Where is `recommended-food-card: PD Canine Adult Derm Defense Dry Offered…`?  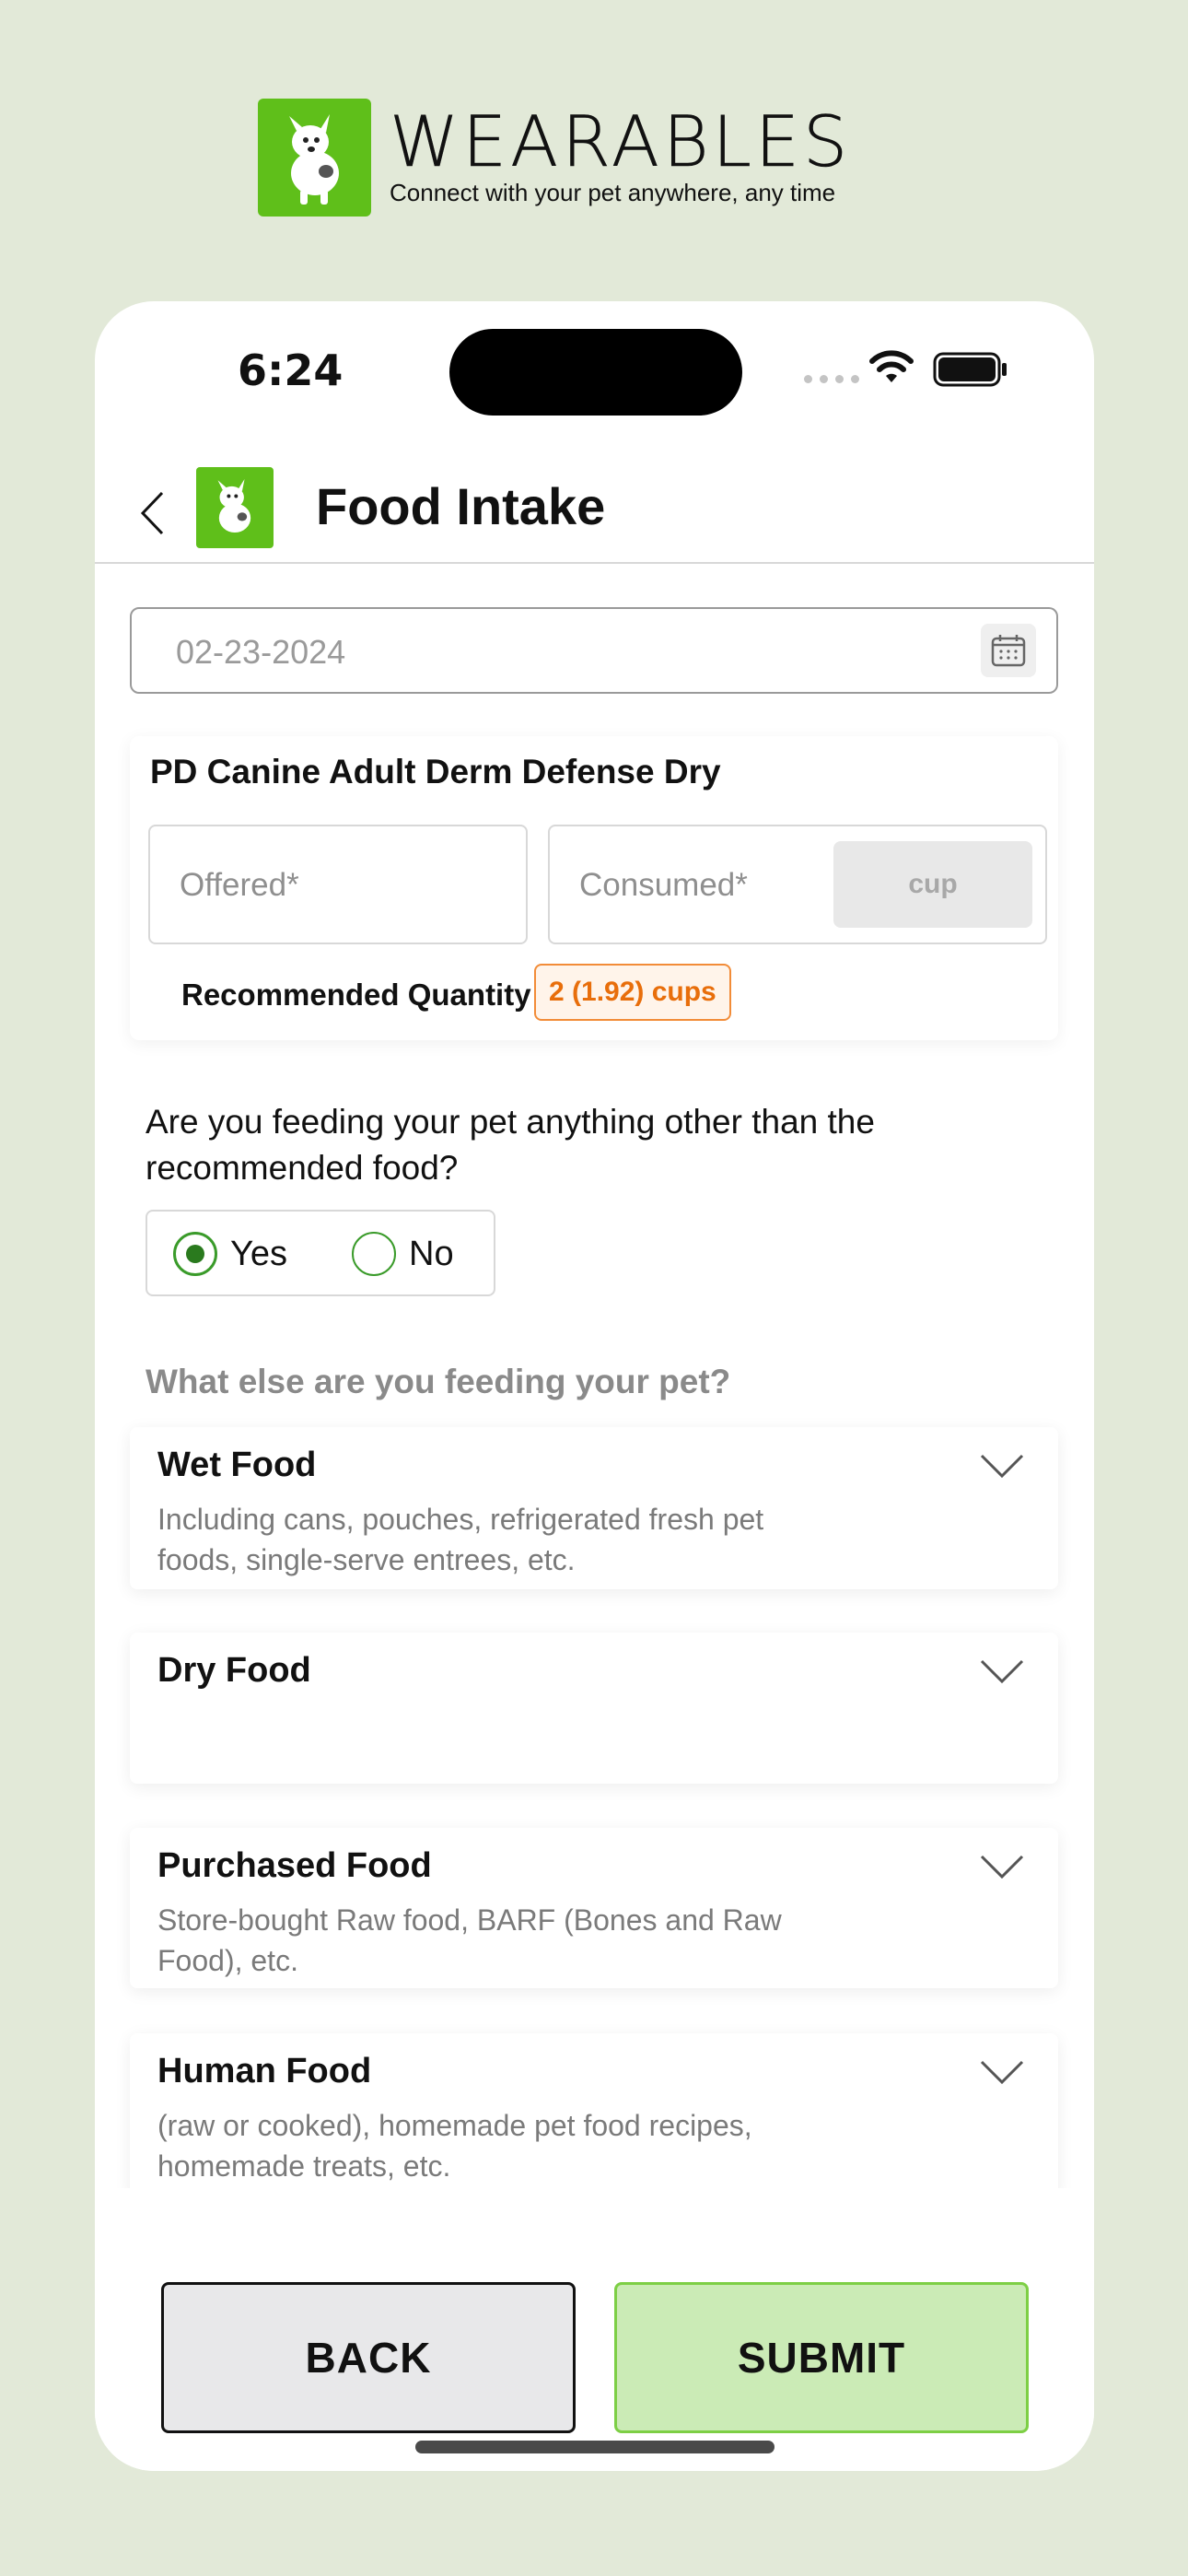 recommended-food-card: PD Canine Adult Derm Defense Dry Offered… is located at coordinates (594, 888).